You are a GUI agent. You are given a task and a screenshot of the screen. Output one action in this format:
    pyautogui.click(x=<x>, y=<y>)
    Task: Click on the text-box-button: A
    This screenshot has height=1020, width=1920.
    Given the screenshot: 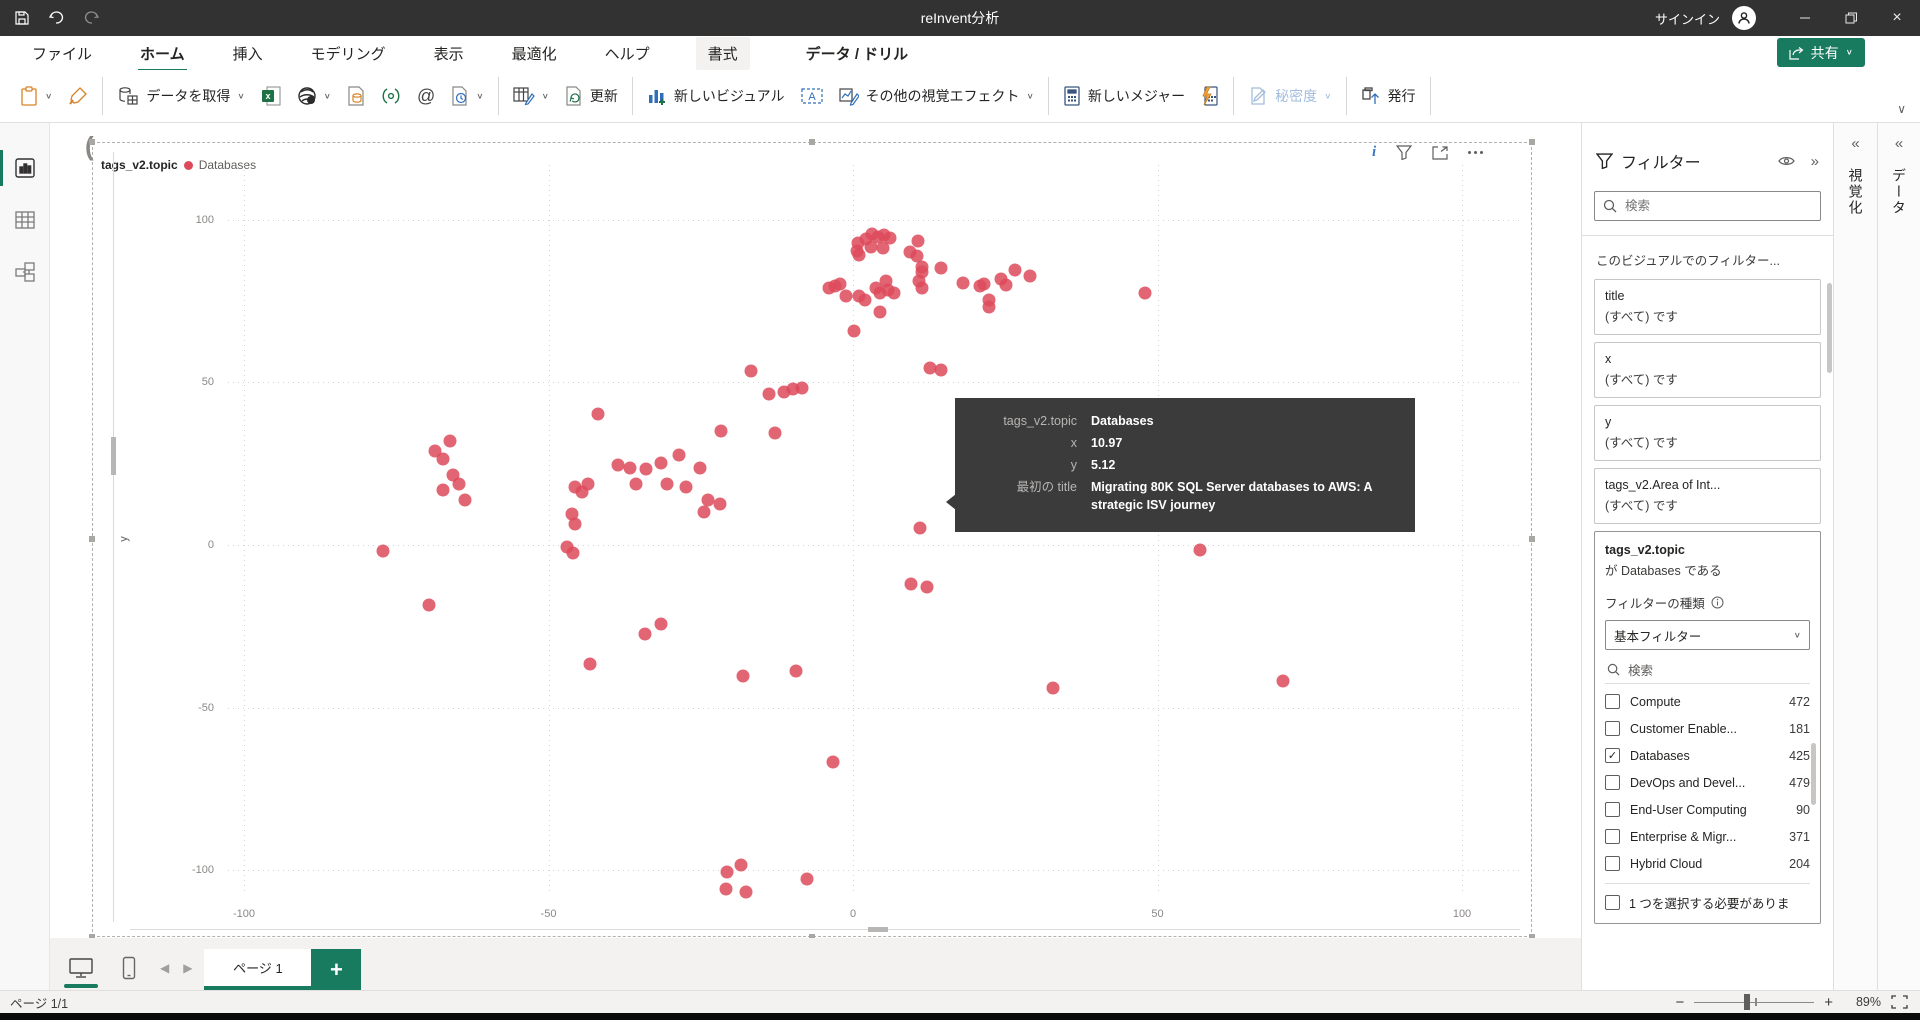 What is the action you would take?
    pyautogui.click(x=812, y=96)
    